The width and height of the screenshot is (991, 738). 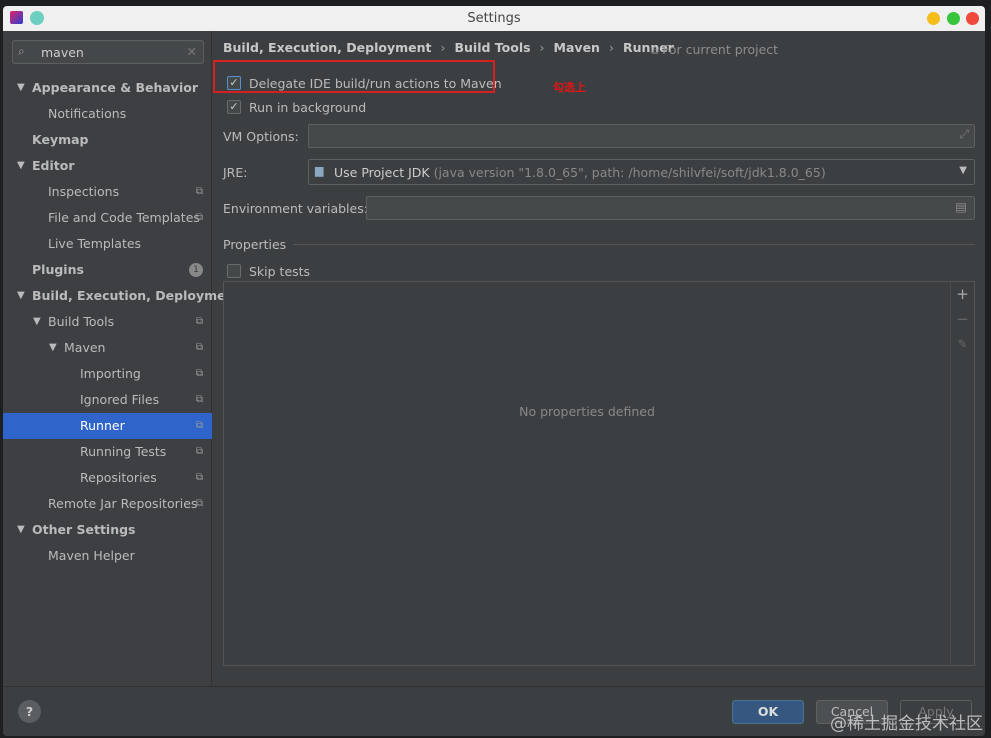 I want to click on maximize-button, so click(x=953, y=18).